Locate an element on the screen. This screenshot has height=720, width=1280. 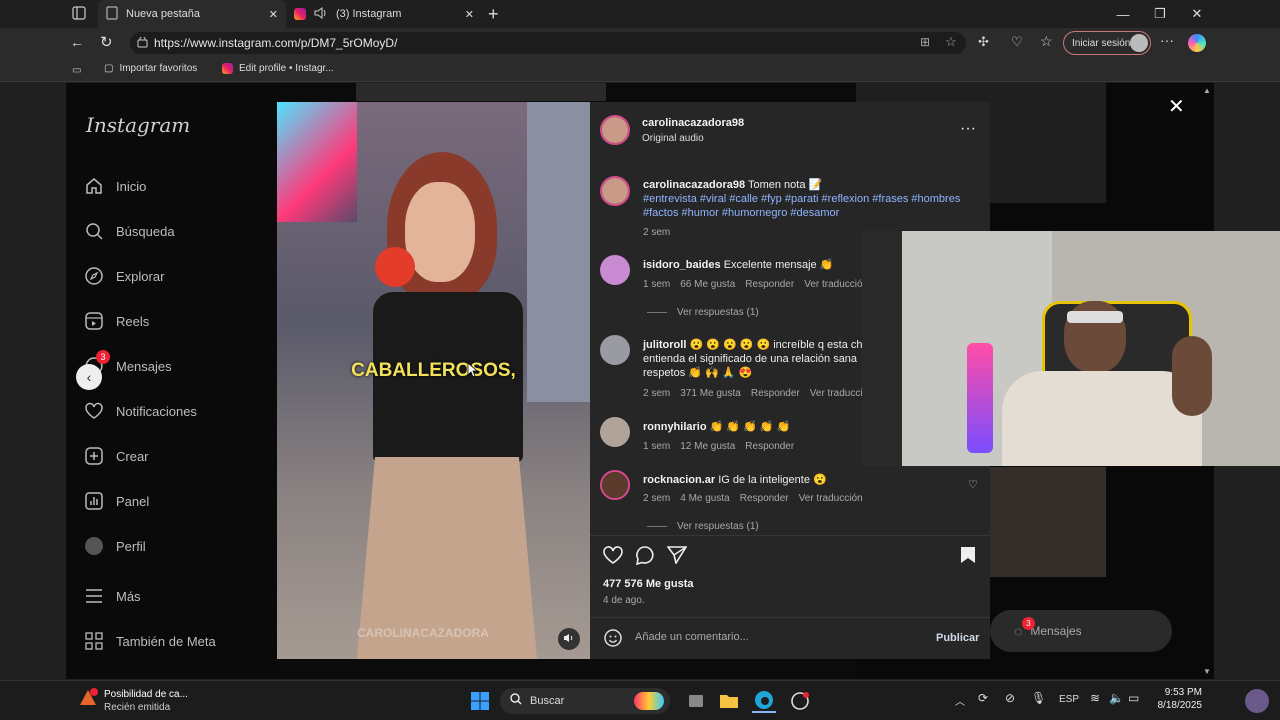
comment-like-icon: ♡ is located at coordinates (973, 484).